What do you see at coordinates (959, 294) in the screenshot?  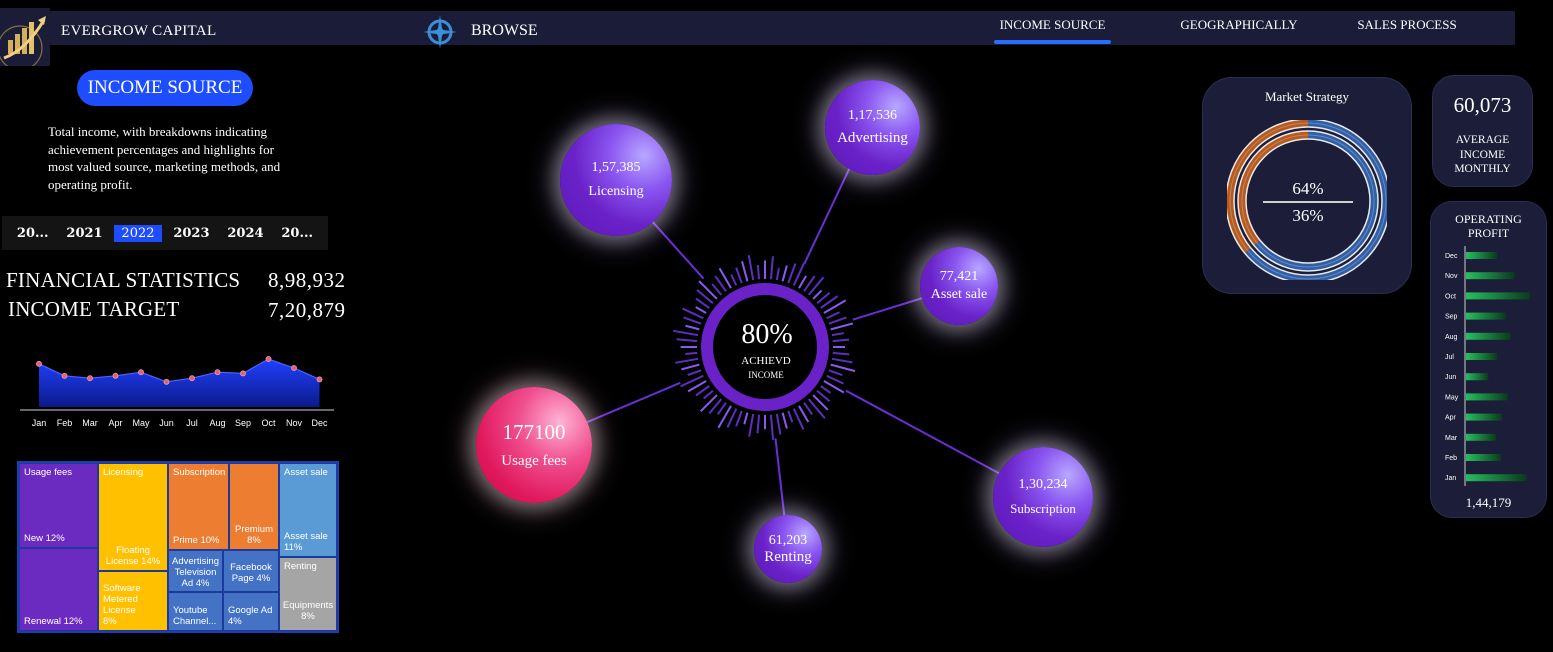 I see `bubble-label: Asset sale` at bounding box center [959, 294].